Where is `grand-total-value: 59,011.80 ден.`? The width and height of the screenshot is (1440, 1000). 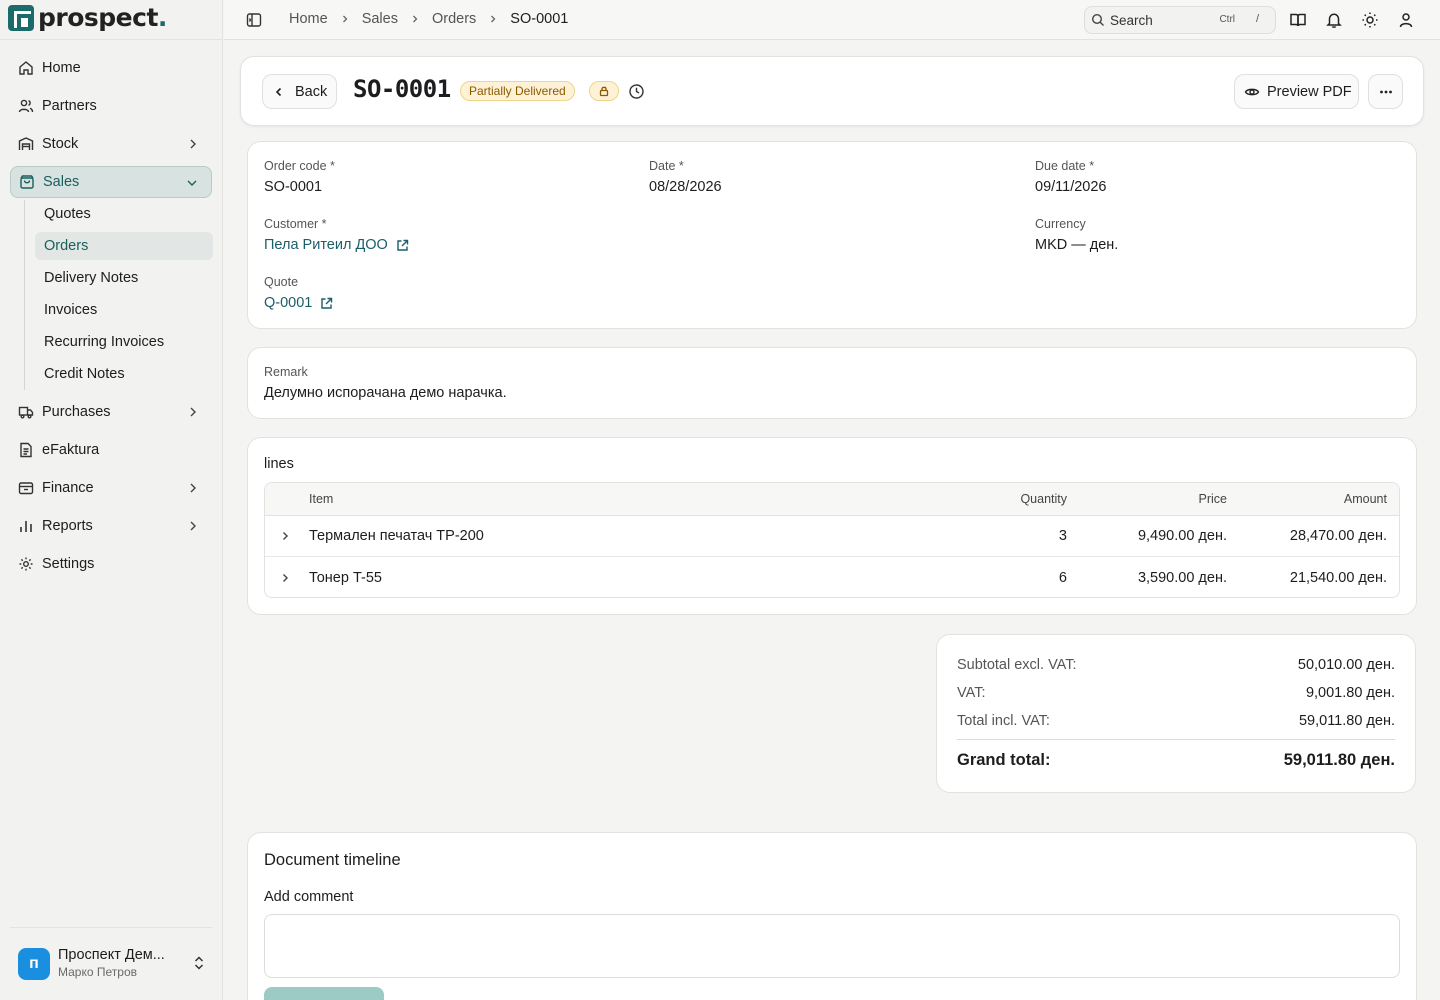
grand-total-value: 59,011.80 ден. is located at coordinates (1339, 760).